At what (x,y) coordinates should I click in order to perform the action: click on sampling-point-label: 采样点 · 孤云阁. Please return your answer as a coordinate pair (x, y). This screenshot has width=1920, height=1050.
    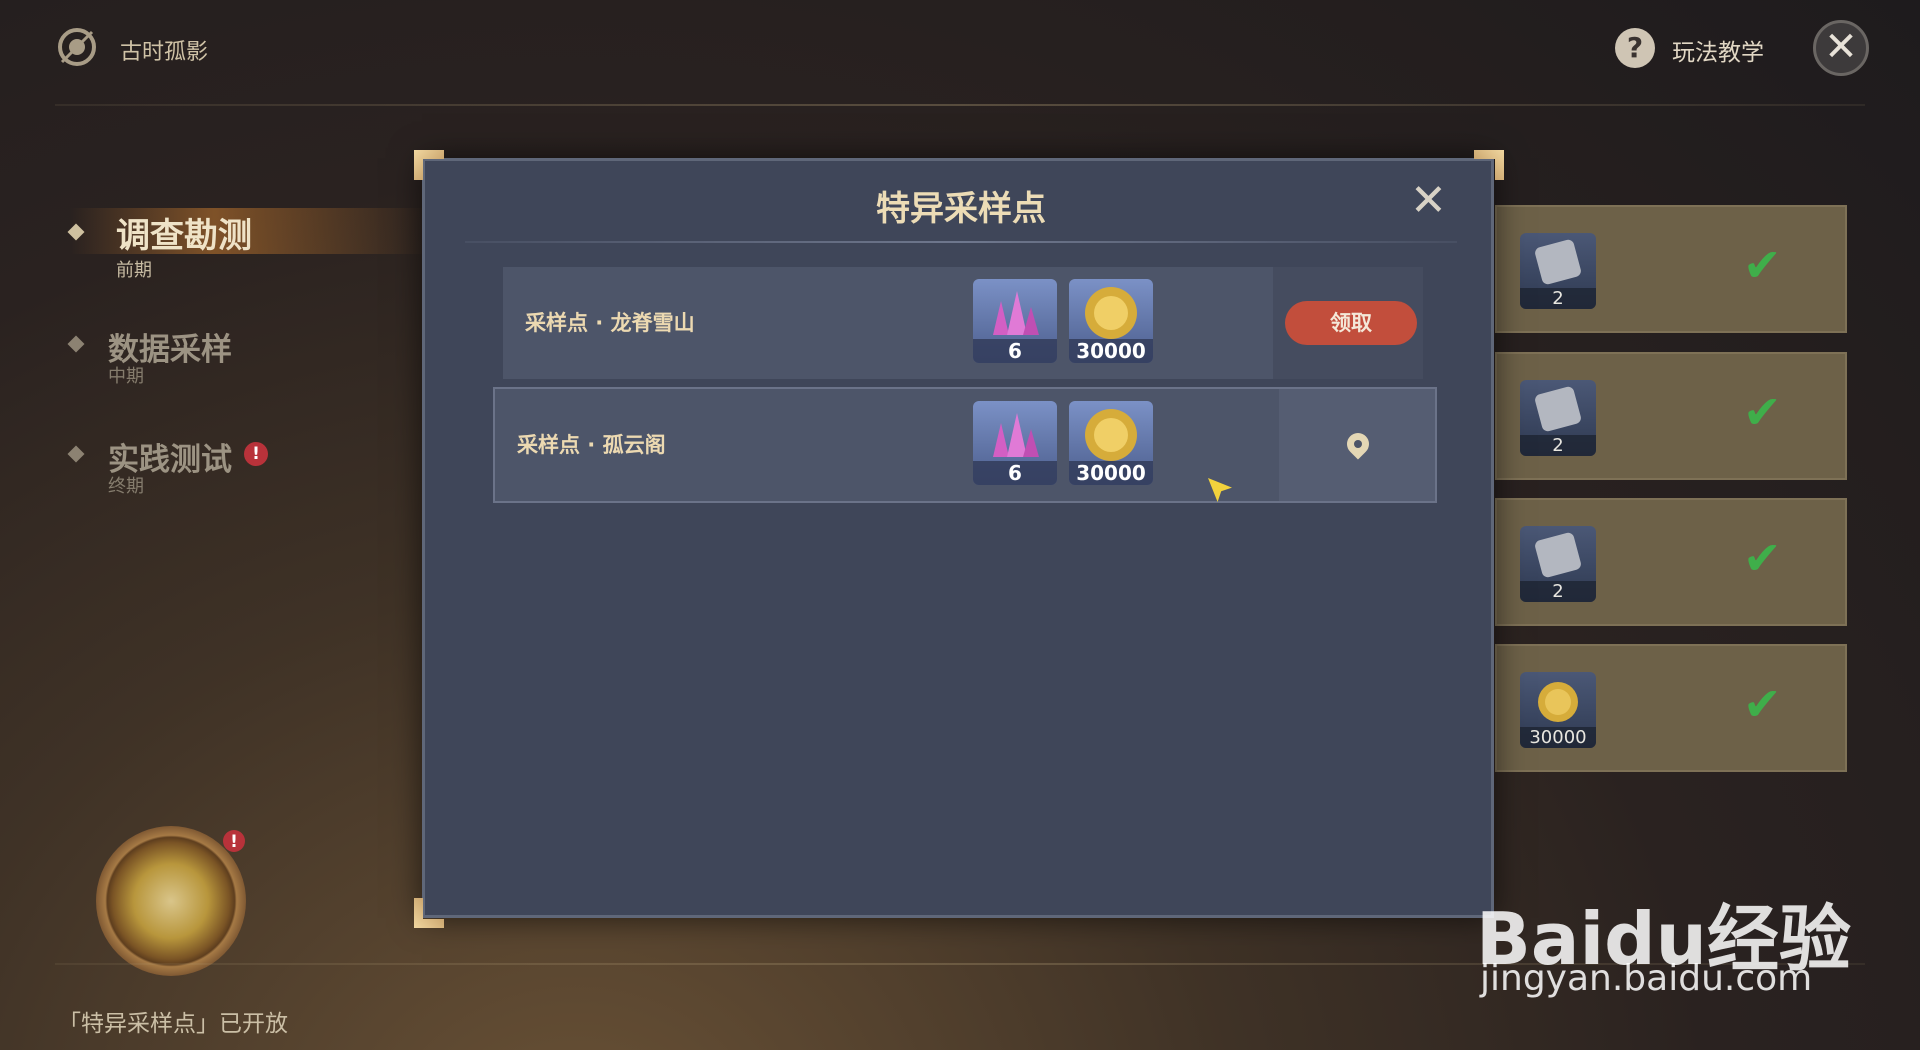
    Looking at the image, I should click on (591, 445).